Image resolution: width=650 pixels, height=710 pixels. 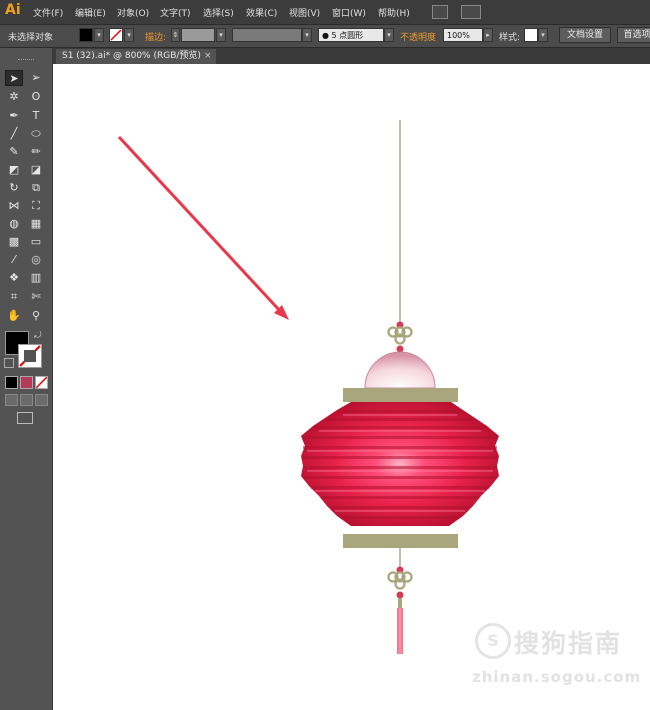 What do you see at coordinates (568, 643) in the screenshot?
I see `watermark-text: 搜狗指南` at bounding box center [568, 643].